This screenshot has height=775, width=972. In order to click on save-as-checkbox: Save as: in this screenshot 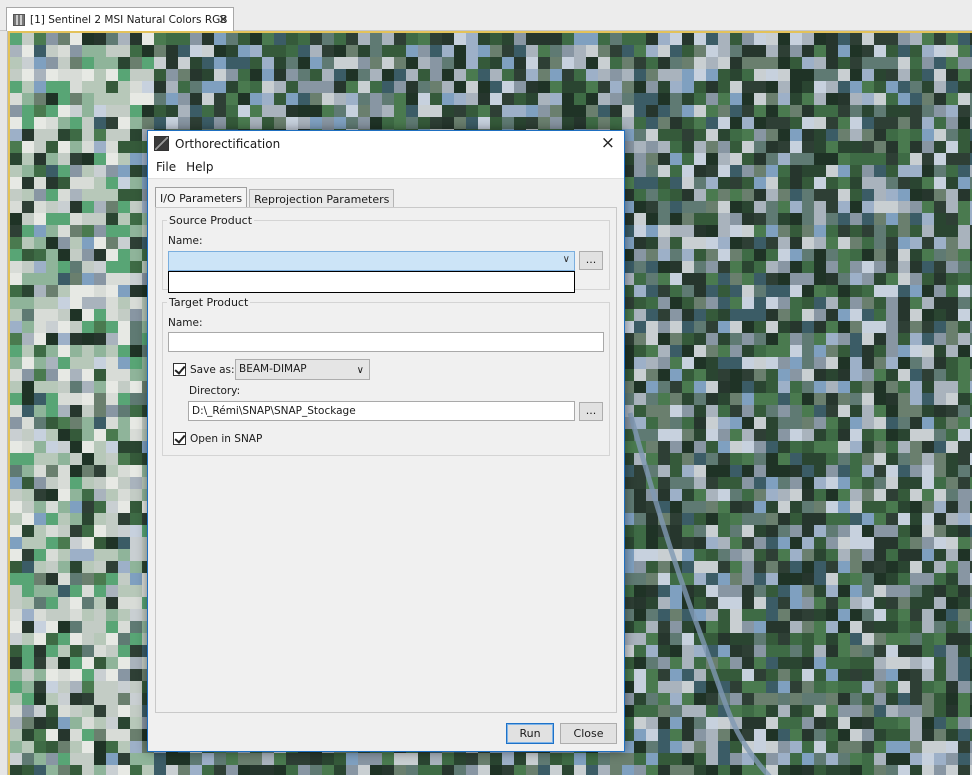, I will do `click(204, 369)`.